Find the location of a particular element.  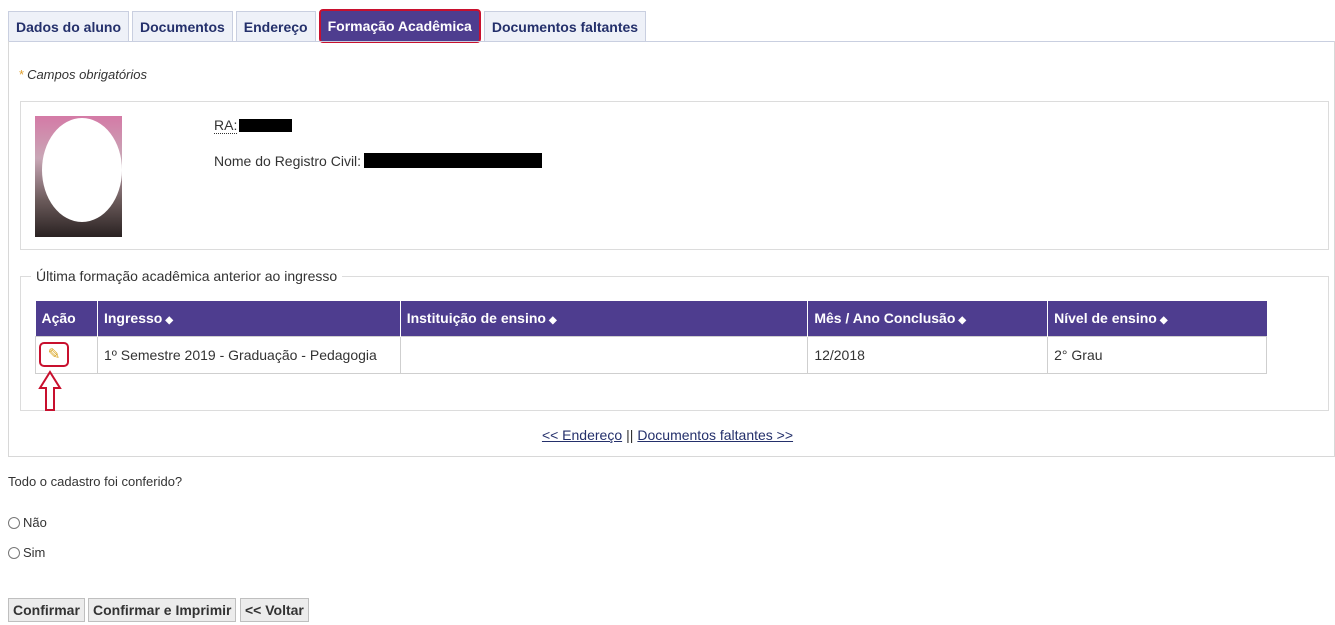

ra-value-redacted is located at coordinates (265, 125).